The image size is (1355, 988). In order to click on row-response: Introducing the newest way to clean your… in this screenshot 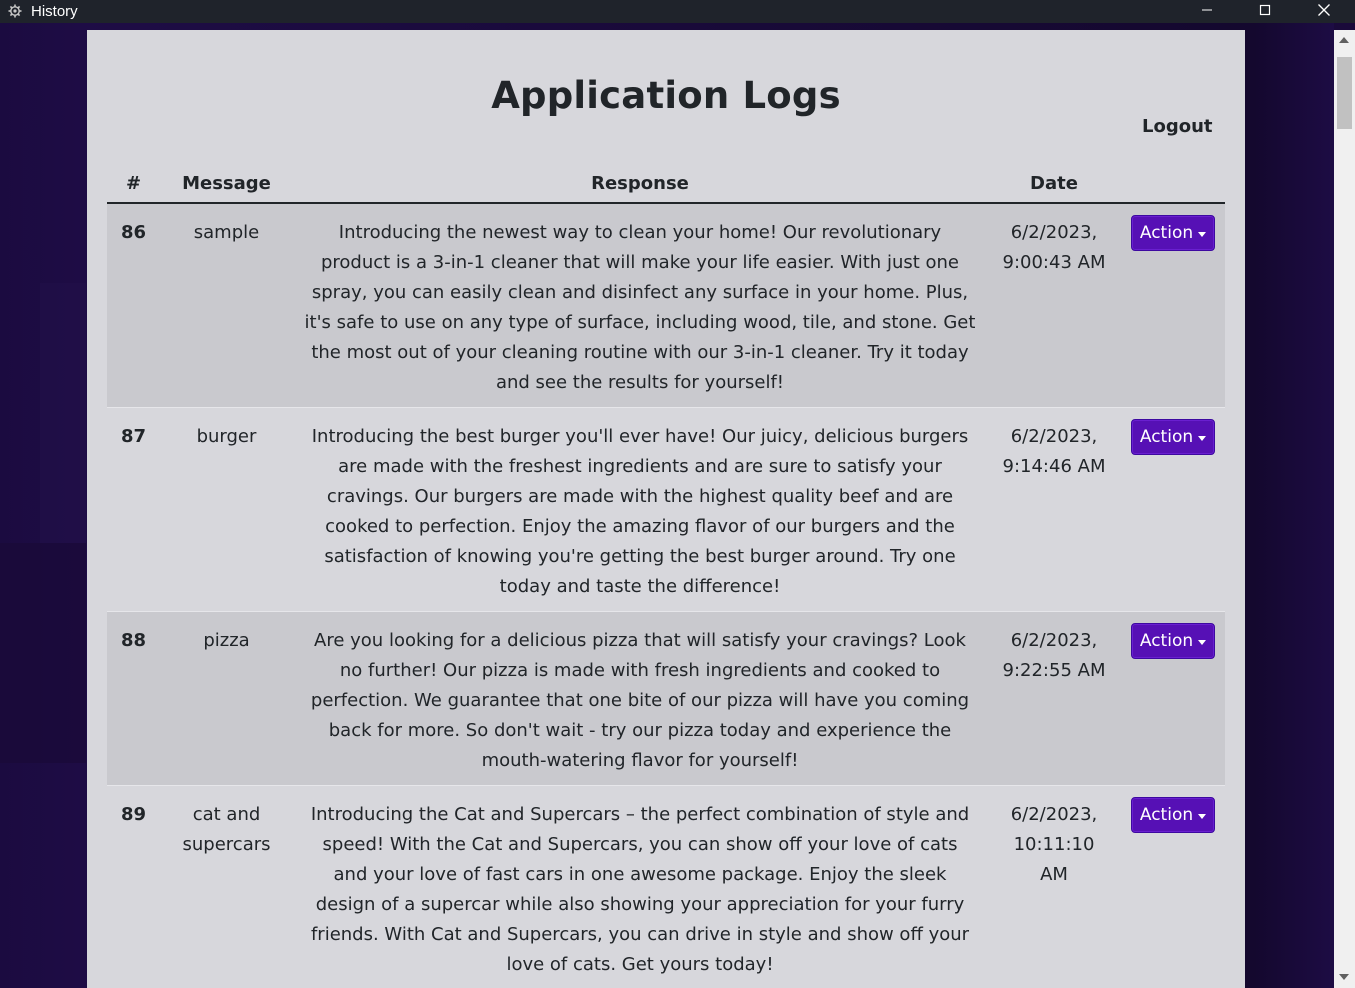, I will do `click(640, 305)`.